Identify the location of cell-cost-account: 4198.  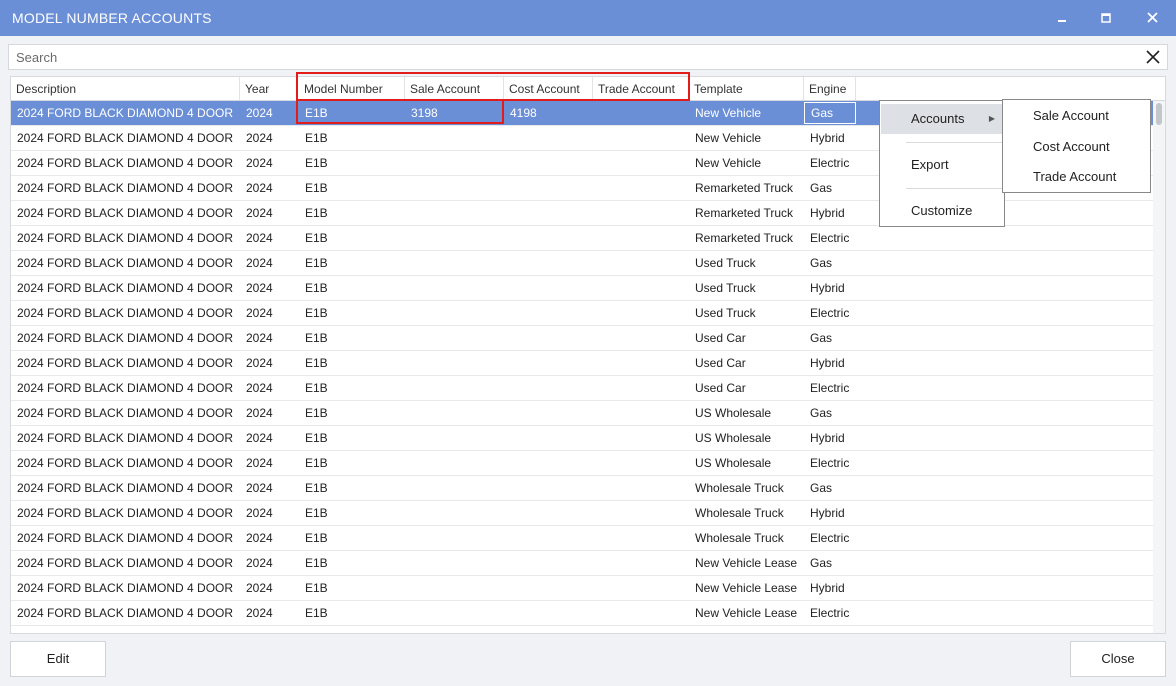
(548, 113).